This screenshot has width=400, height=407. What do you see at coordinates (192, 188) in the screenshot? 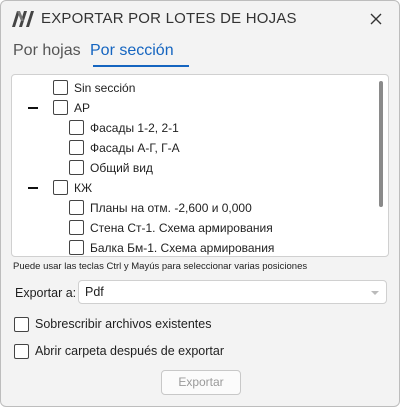
I see `tree-row-kzh: КЖ` at bounding box center [192, 188].